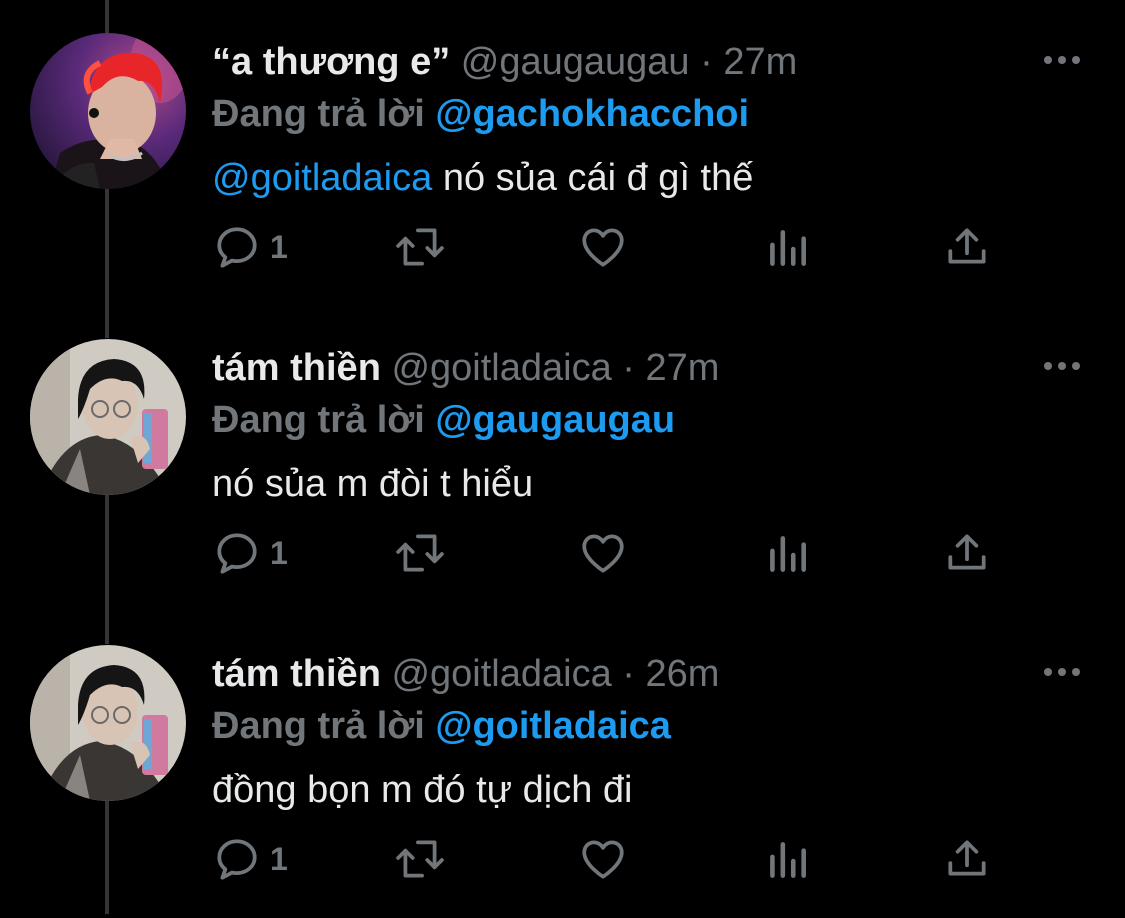  I want to click on display-name: “a thương e”, so click(331, 62).